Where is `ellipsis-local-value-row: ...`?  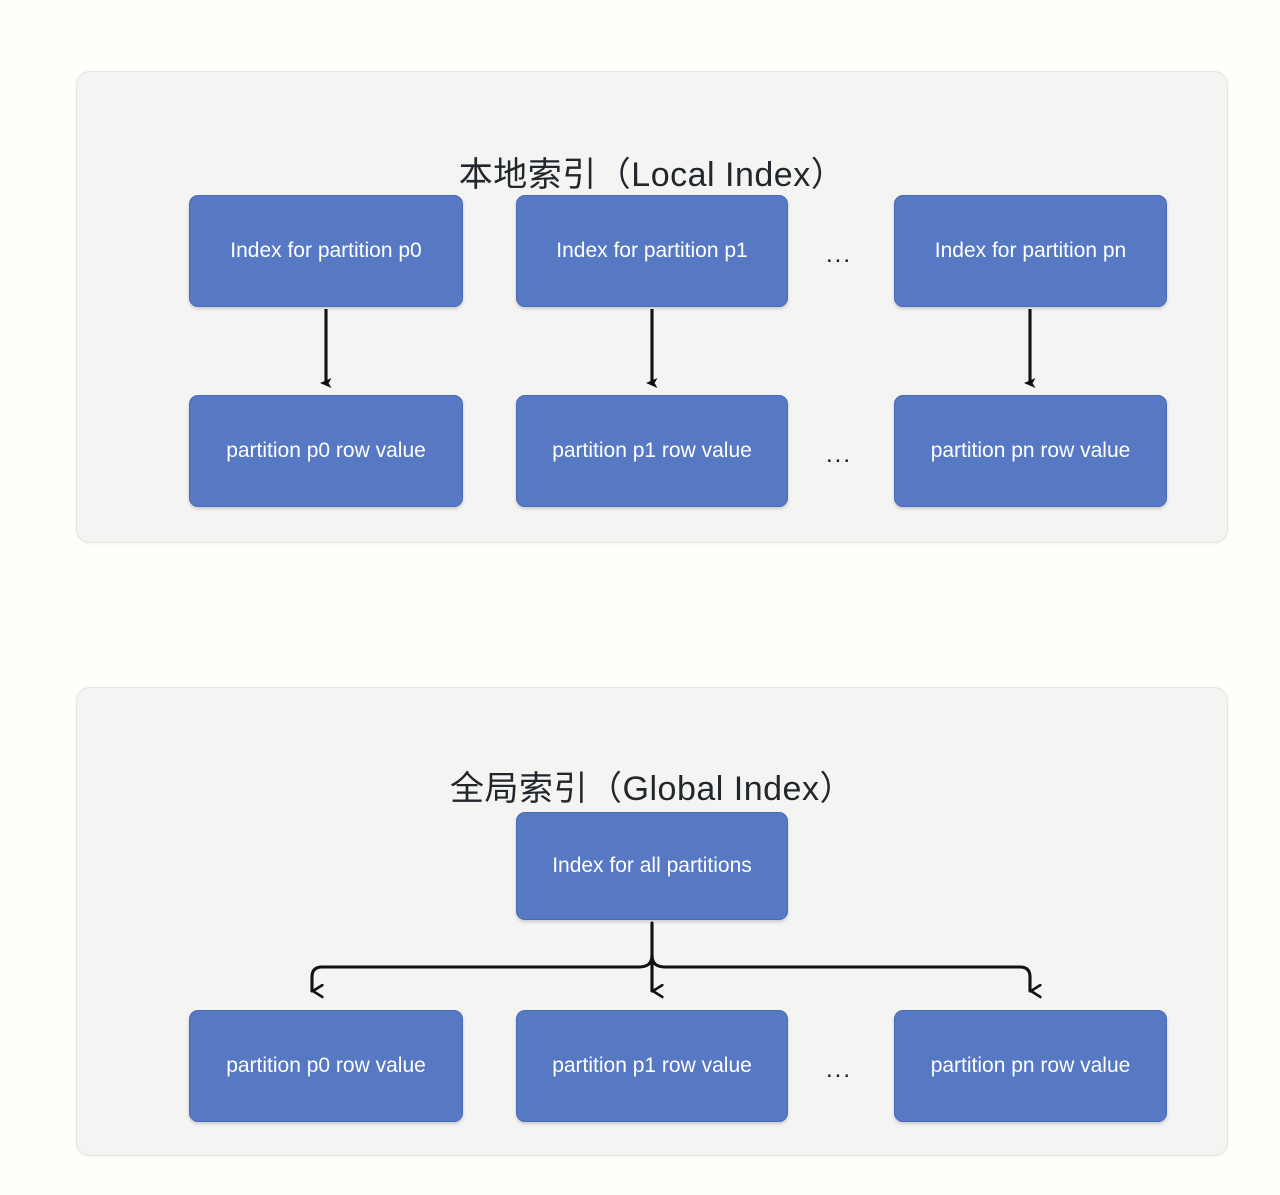
ellipsis-local-value-row: ... is located at coordinates (839, 454).